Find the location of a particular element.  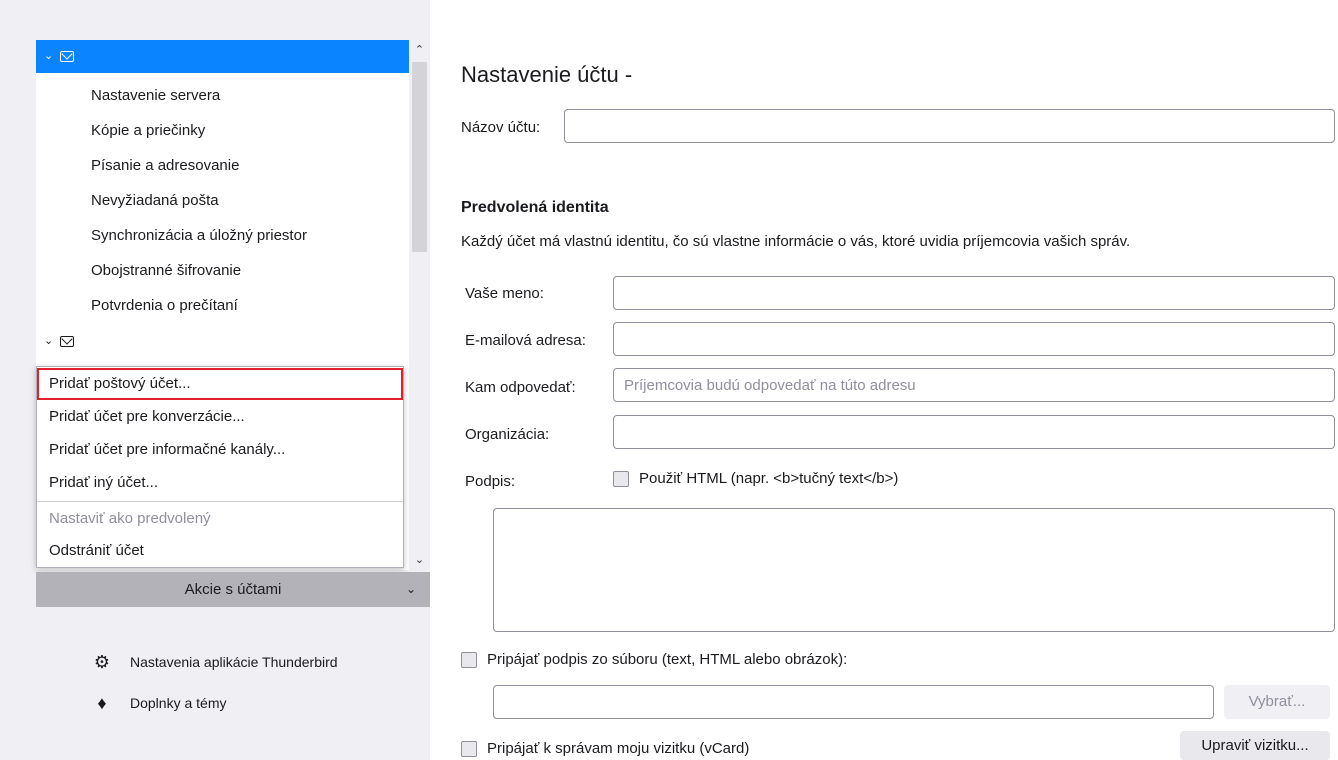

puzzle-piece-icon: ♦ is located at coordinates (102, 702).